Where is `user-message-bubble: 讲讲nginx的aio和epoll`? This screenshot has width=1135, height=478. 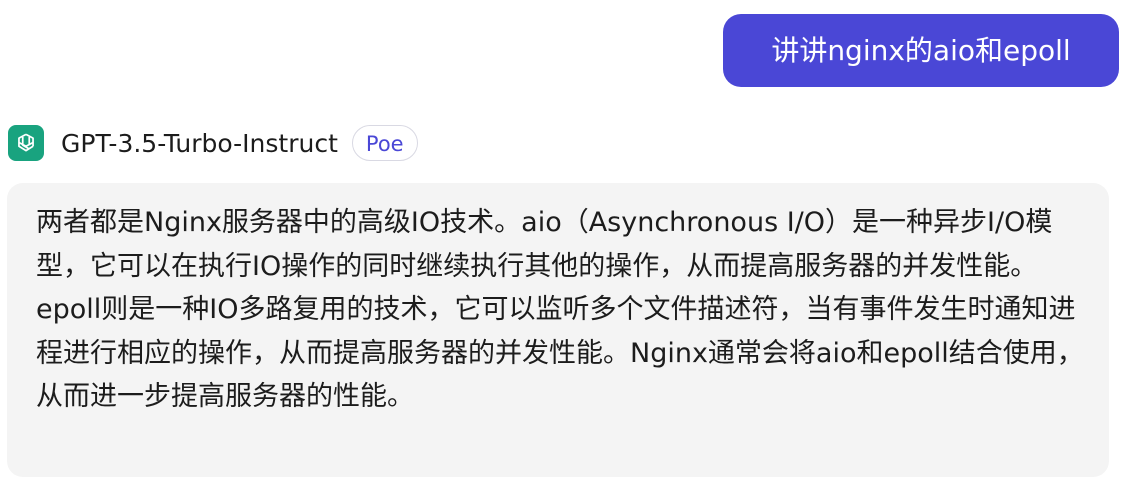 user-message-bubble: 讲讲nginx的aio和epoll is located at coordinates (921, 50).